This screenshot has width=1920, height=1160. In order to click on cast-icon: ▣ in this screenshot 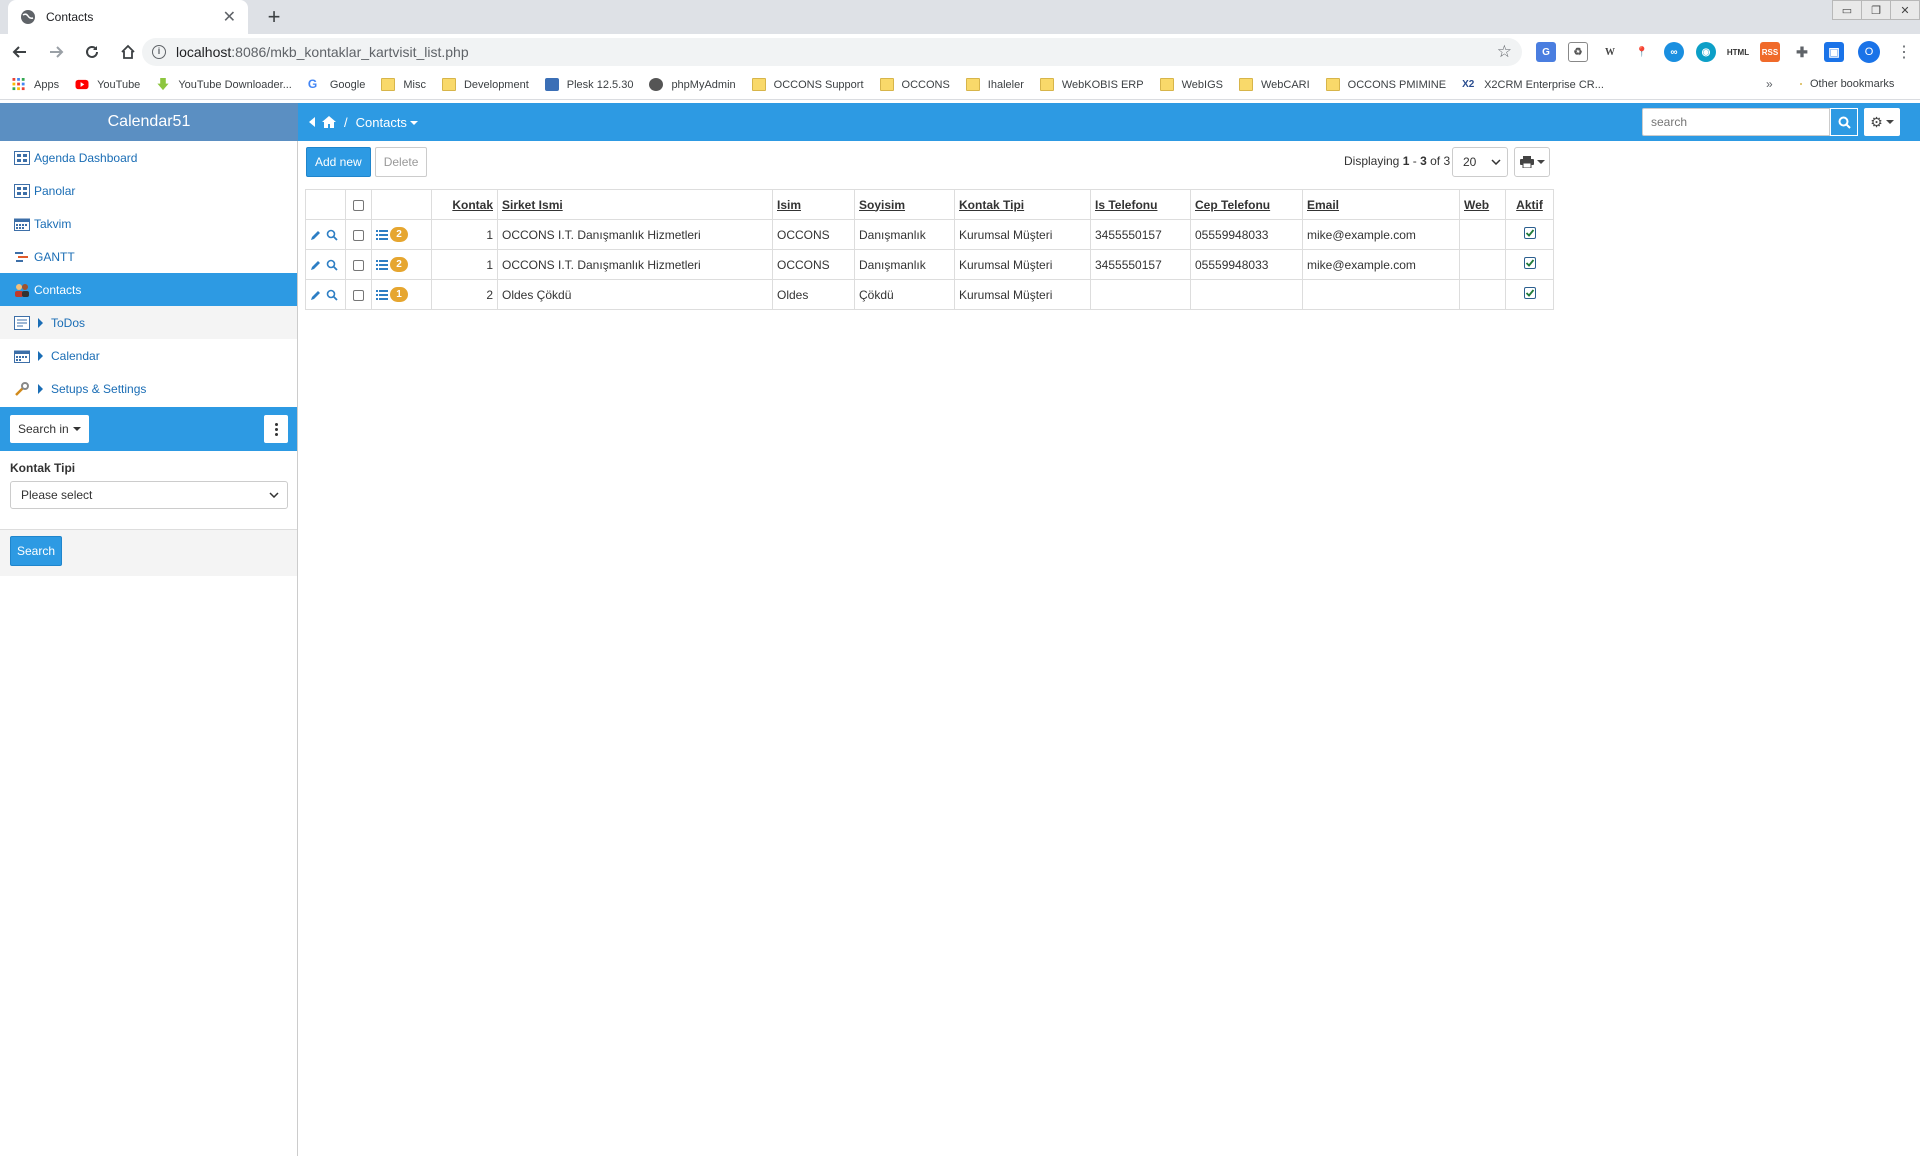, I will do `click(1834, 52)`.